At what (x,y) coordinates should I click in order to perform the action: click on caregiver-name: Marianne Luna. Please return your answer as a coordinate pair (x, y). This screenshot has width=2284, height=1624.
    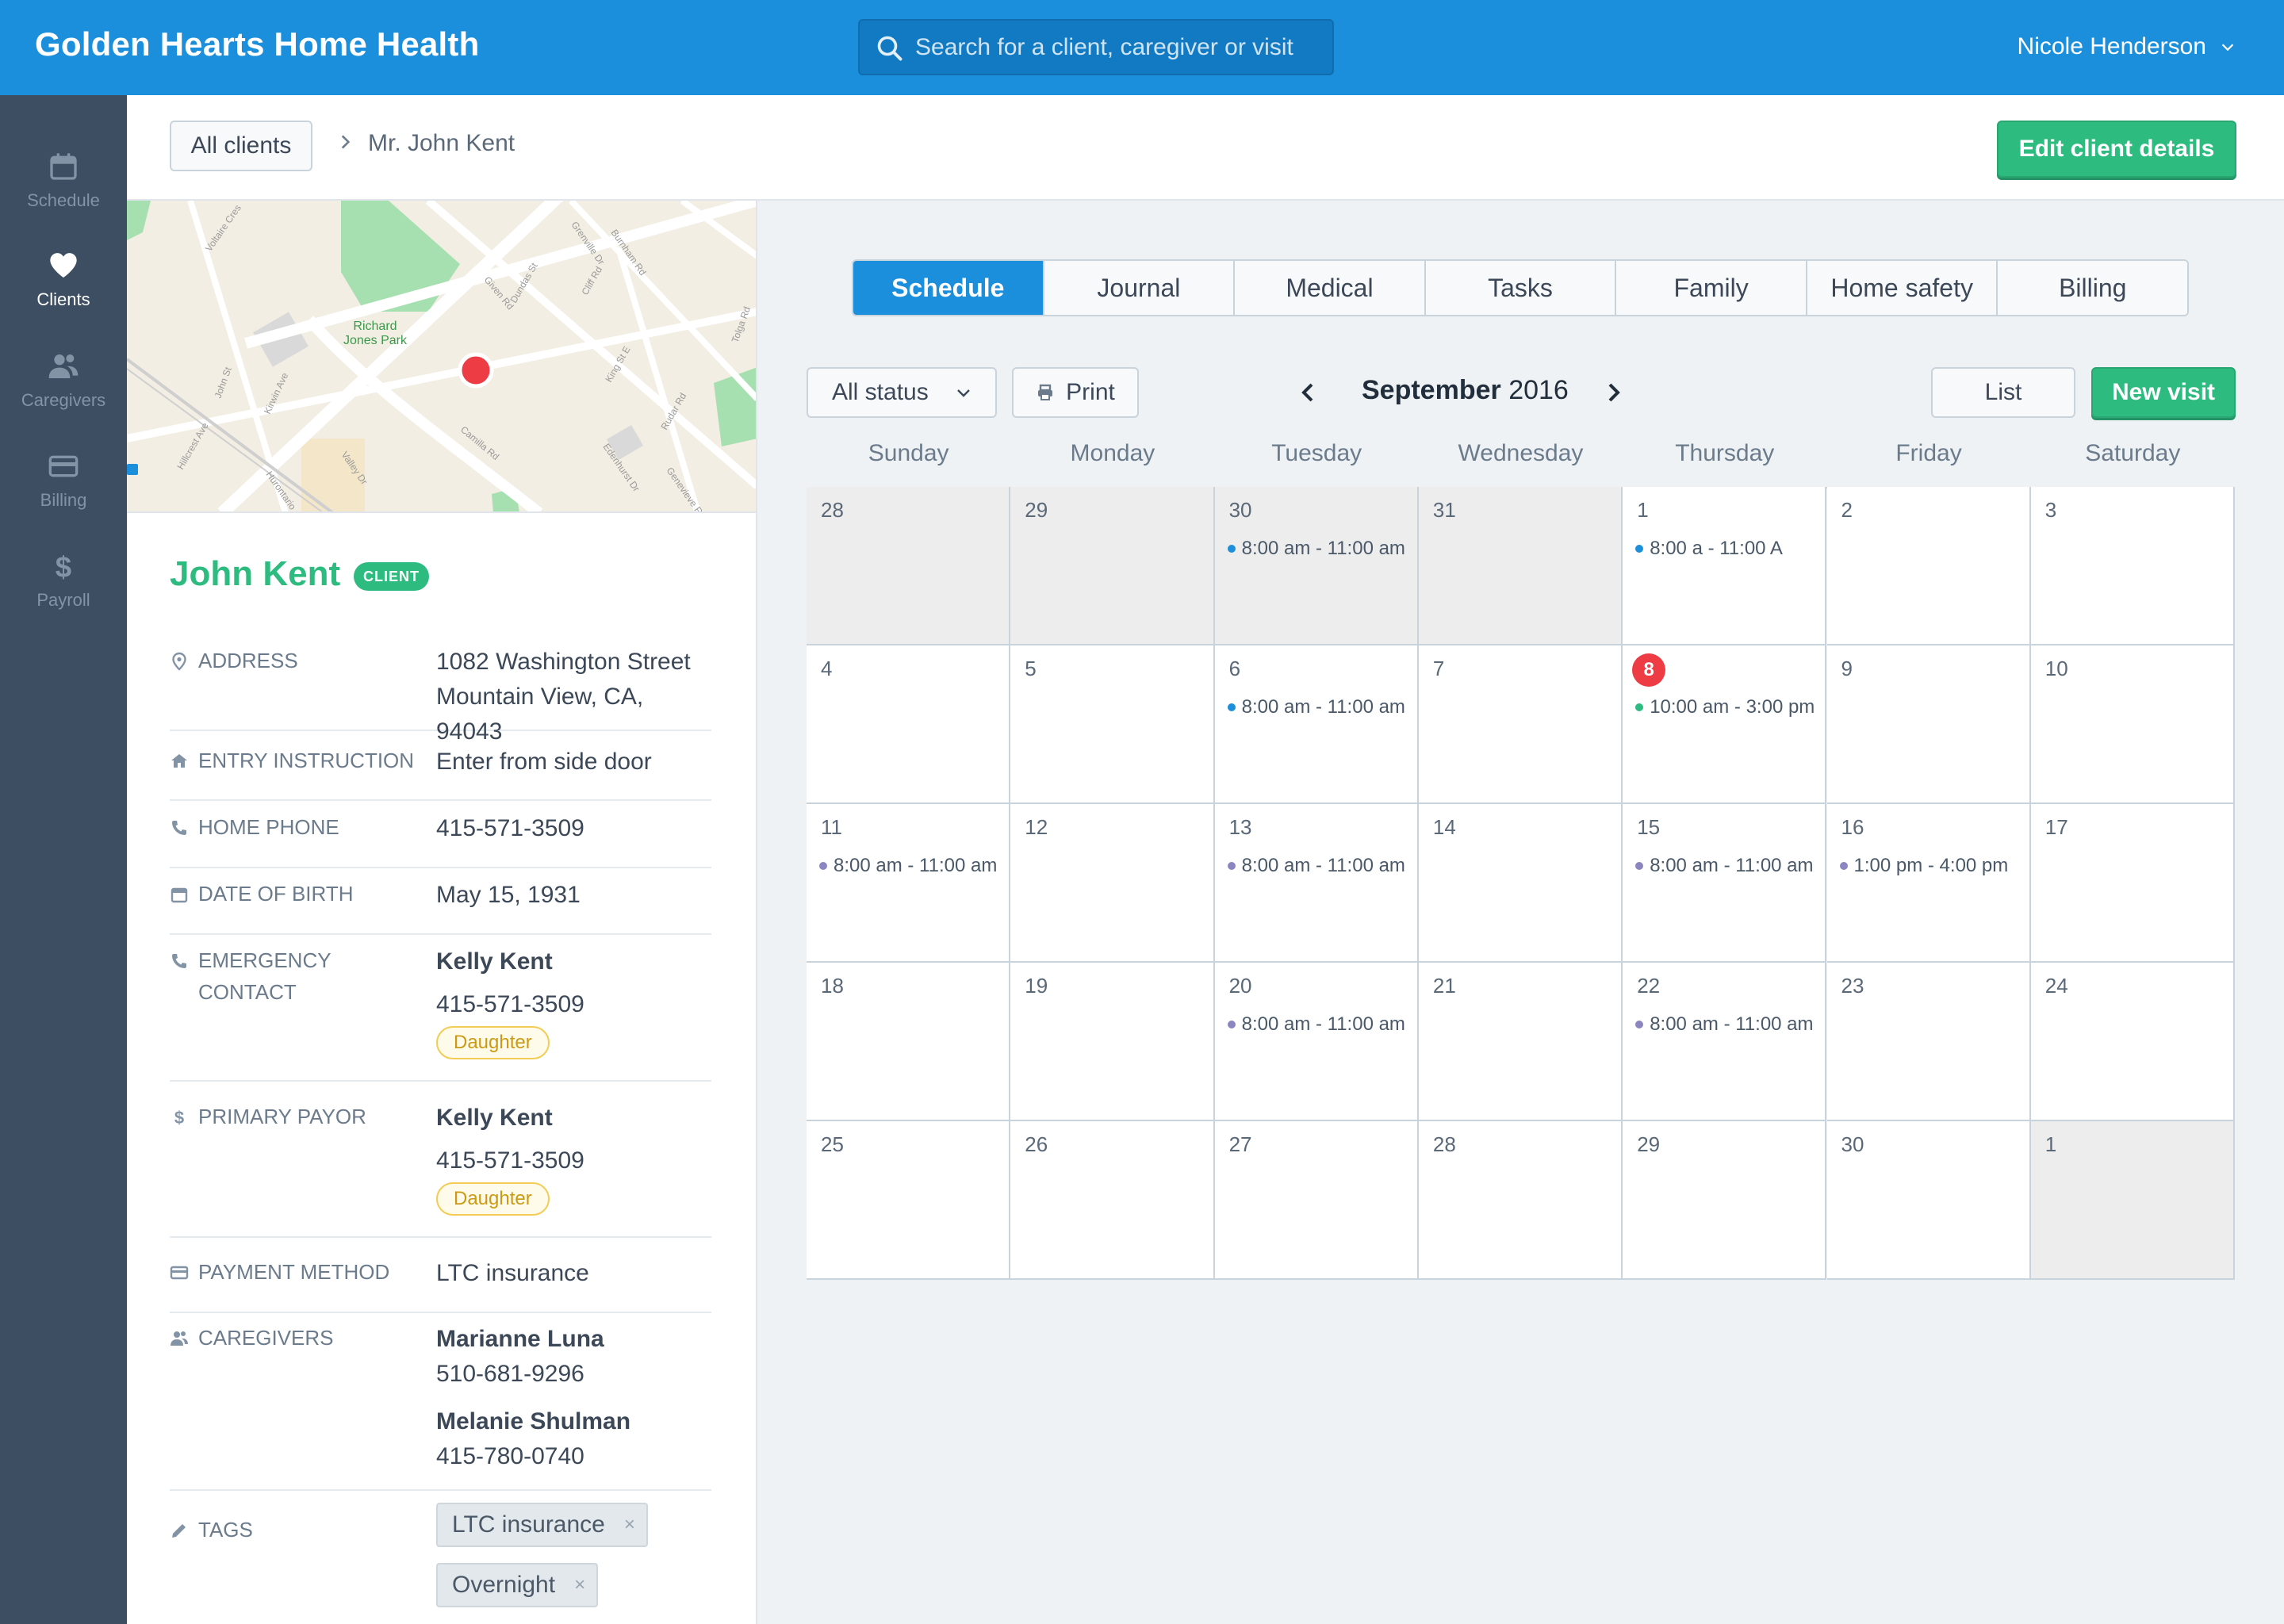
    Looking at the image, I should click on (520, 1339).